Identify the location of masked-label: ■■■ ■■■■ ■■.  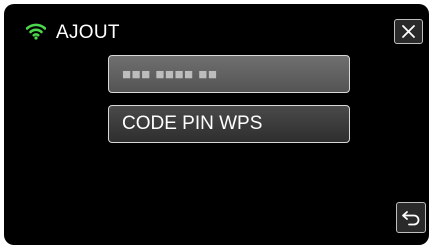
(170, 74).